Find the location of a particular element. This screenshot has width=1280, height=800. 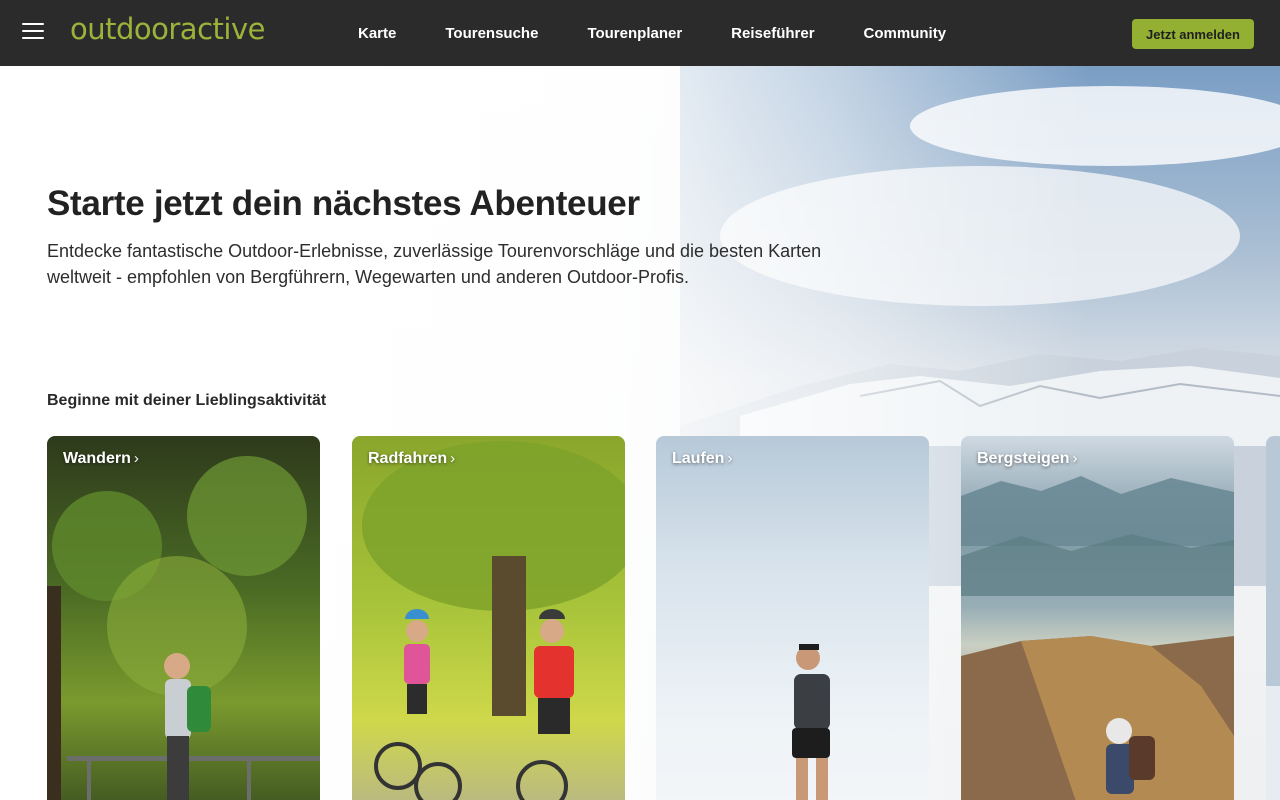

activity-label-laufen: Laufen › is located at coordinates (702, 459).